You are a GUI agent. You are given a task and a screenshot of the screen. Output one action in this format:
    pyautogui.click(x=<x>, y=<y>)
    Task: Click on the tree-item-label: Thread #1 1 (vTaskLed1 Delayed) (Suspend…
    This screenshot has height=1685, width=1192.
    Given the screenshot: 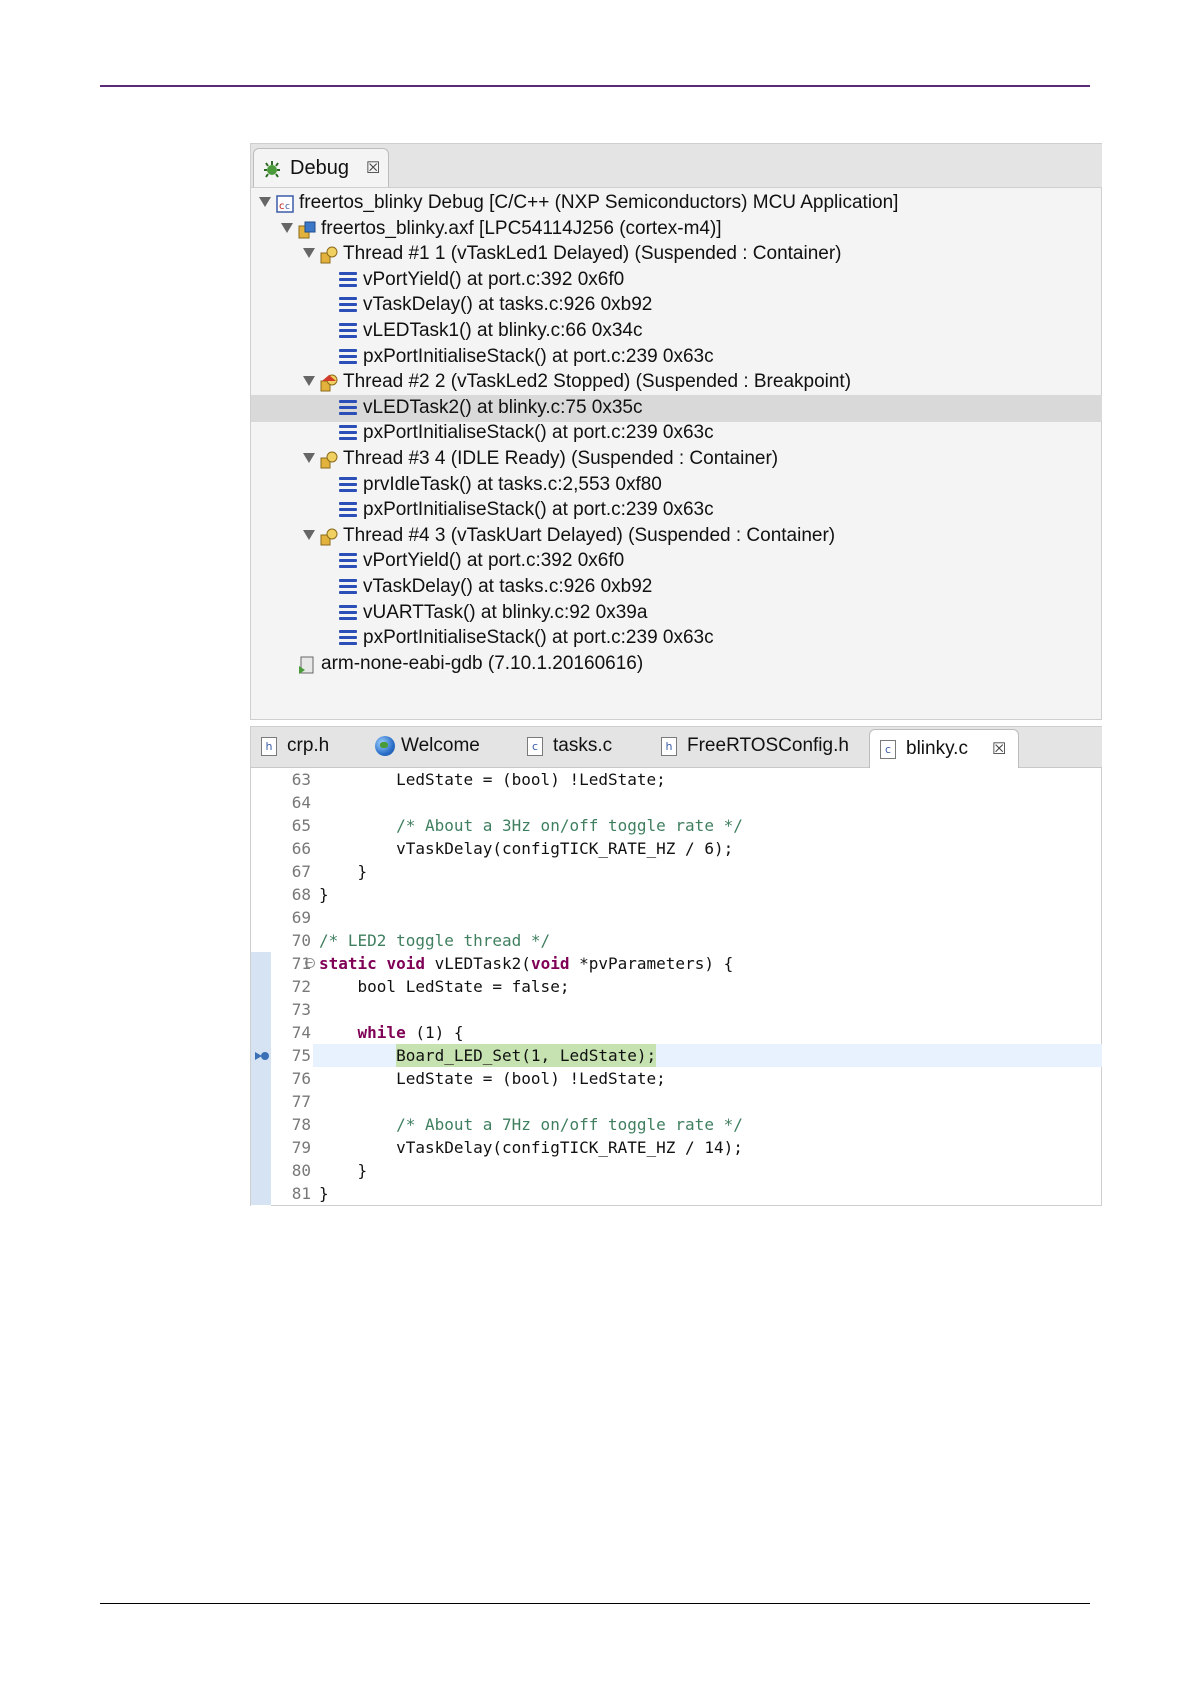 What is the action you would take?
    pyautogui.click(x=592, y=254)
    